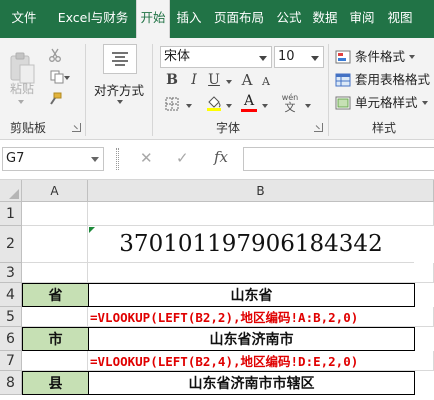 This screenshot has width=434, height=400. What do you see at coordinates (11, 295) in the screenshot?
I see `row-header-4: 4` at bounding box center [11, 295].